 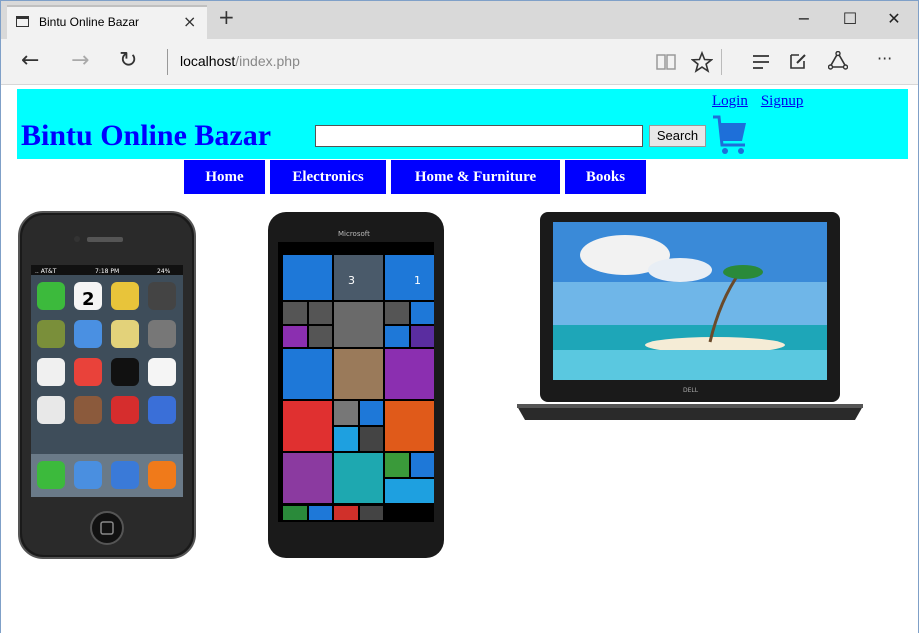 I want to click on phone1-time: 7:18 PM, so click(x=107, y=271).